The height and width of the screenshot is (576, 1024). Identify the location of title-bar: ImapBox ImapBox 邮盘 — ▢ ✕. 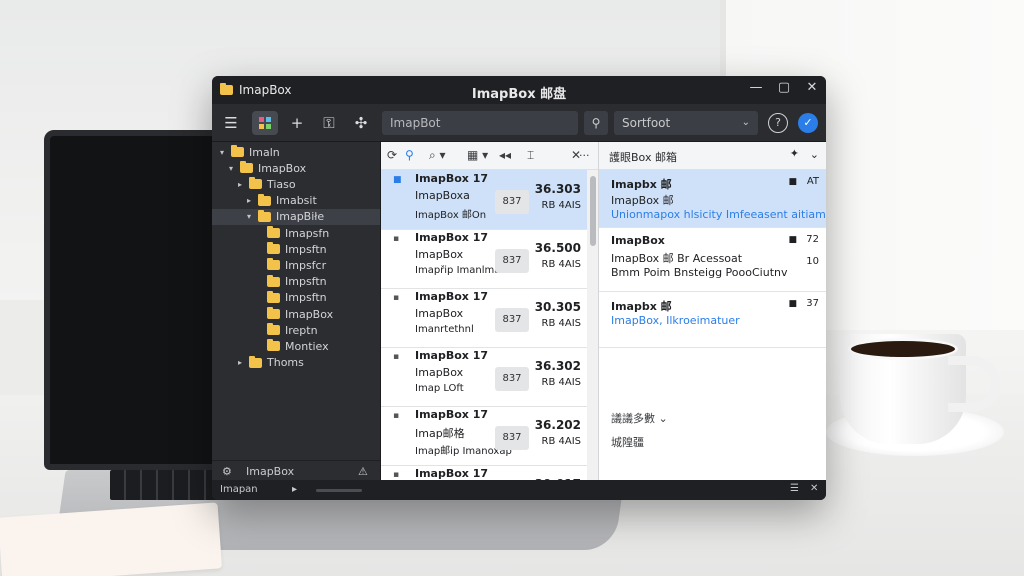
(519, 90).